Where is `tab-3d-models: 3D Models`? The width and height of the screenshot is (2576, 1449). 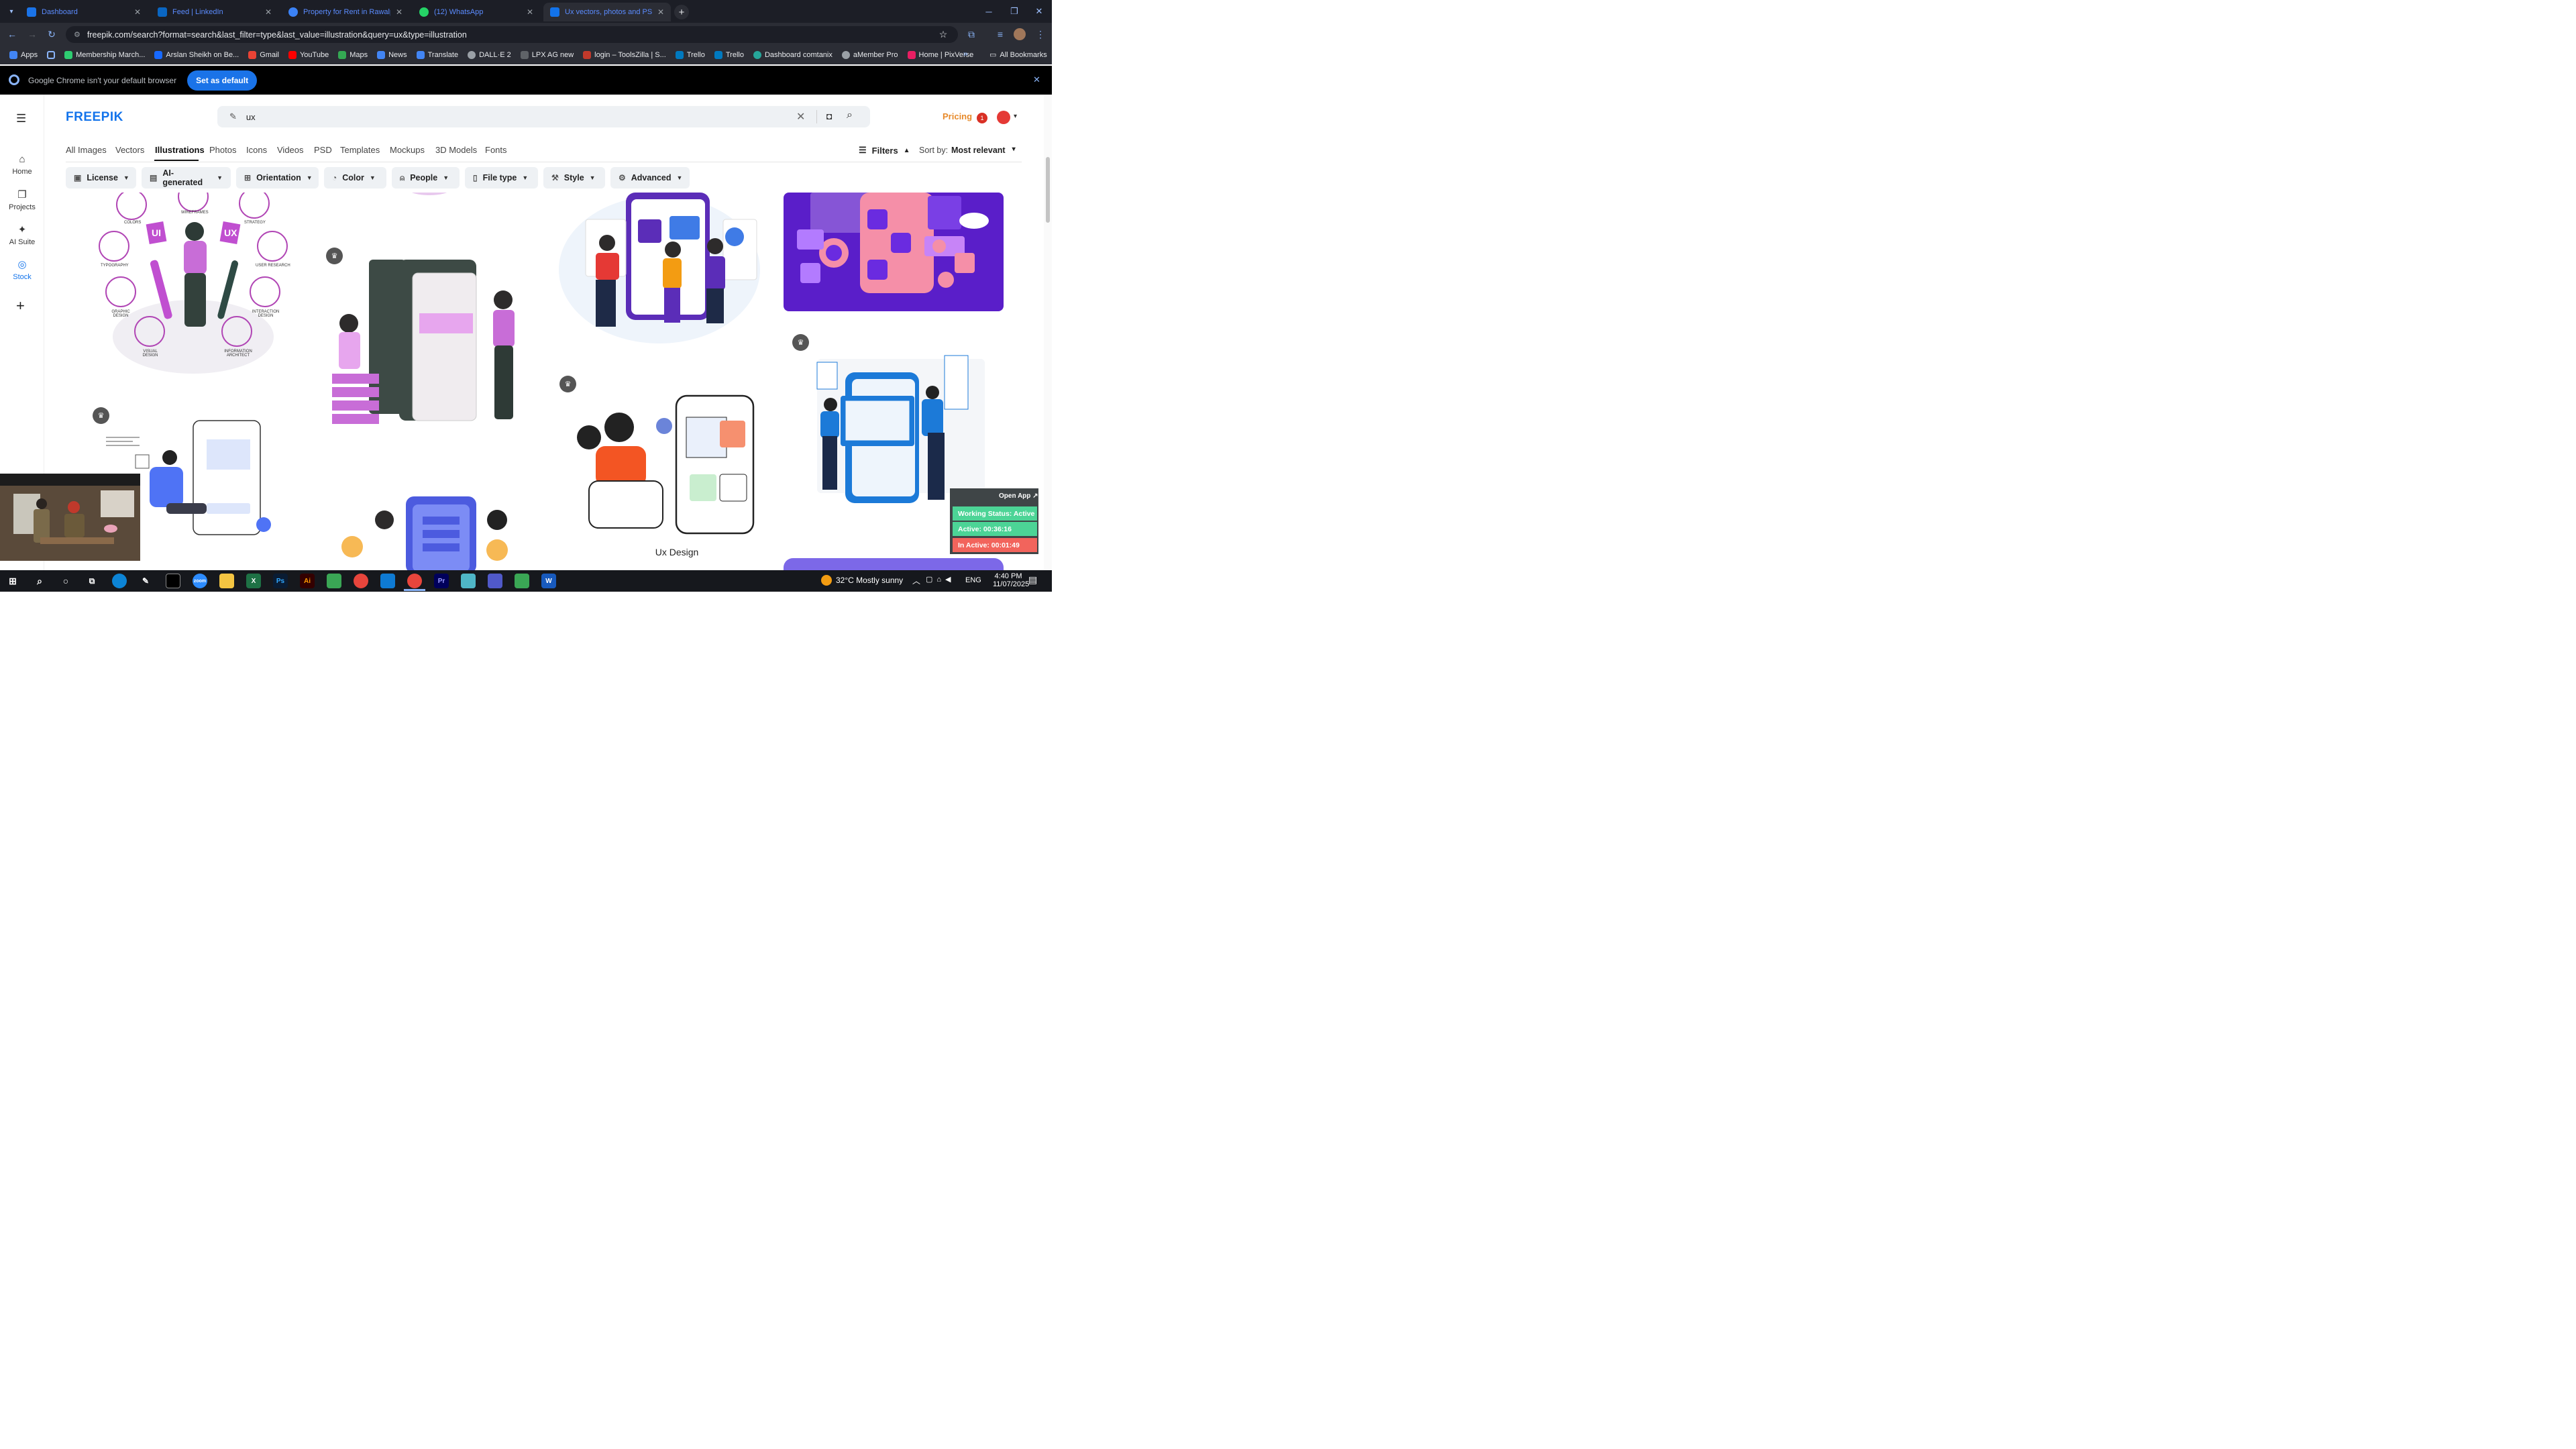
tab-3d-models: 3D Models is located at coordinates (456, 150).